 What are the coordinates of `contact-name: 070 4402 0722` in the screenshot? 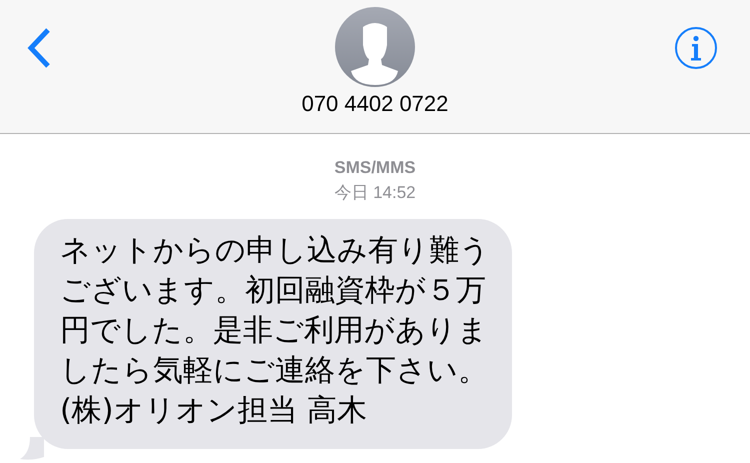 It's located at (375, 104).